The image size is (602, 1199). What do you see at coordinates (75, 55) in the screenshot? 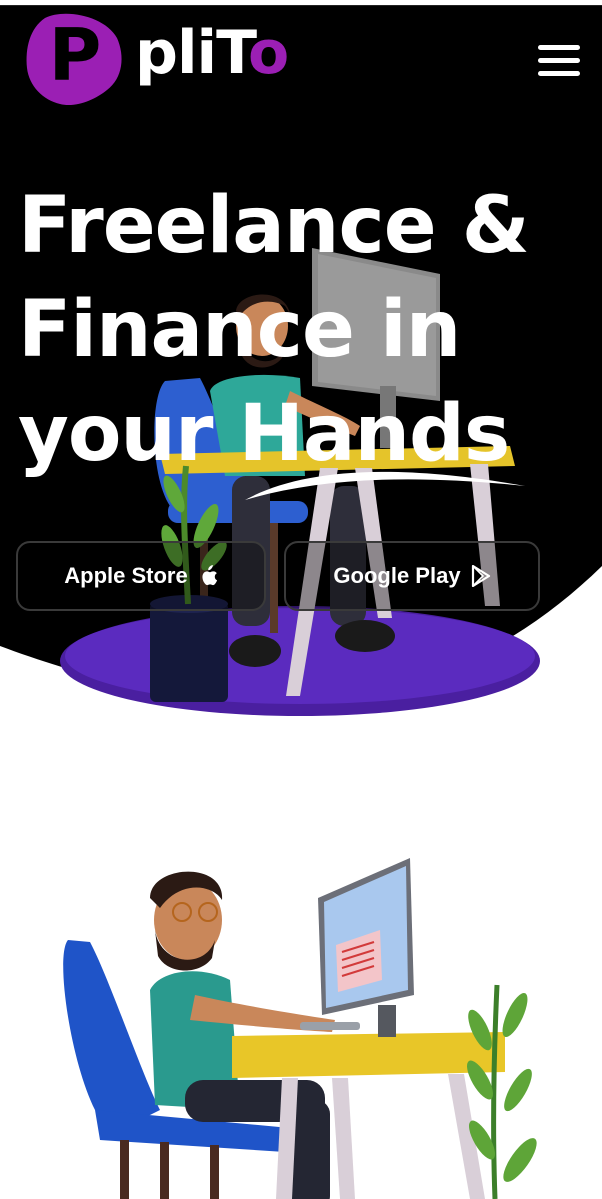
I see `svg-text: P` at bounding box center [75, 55].